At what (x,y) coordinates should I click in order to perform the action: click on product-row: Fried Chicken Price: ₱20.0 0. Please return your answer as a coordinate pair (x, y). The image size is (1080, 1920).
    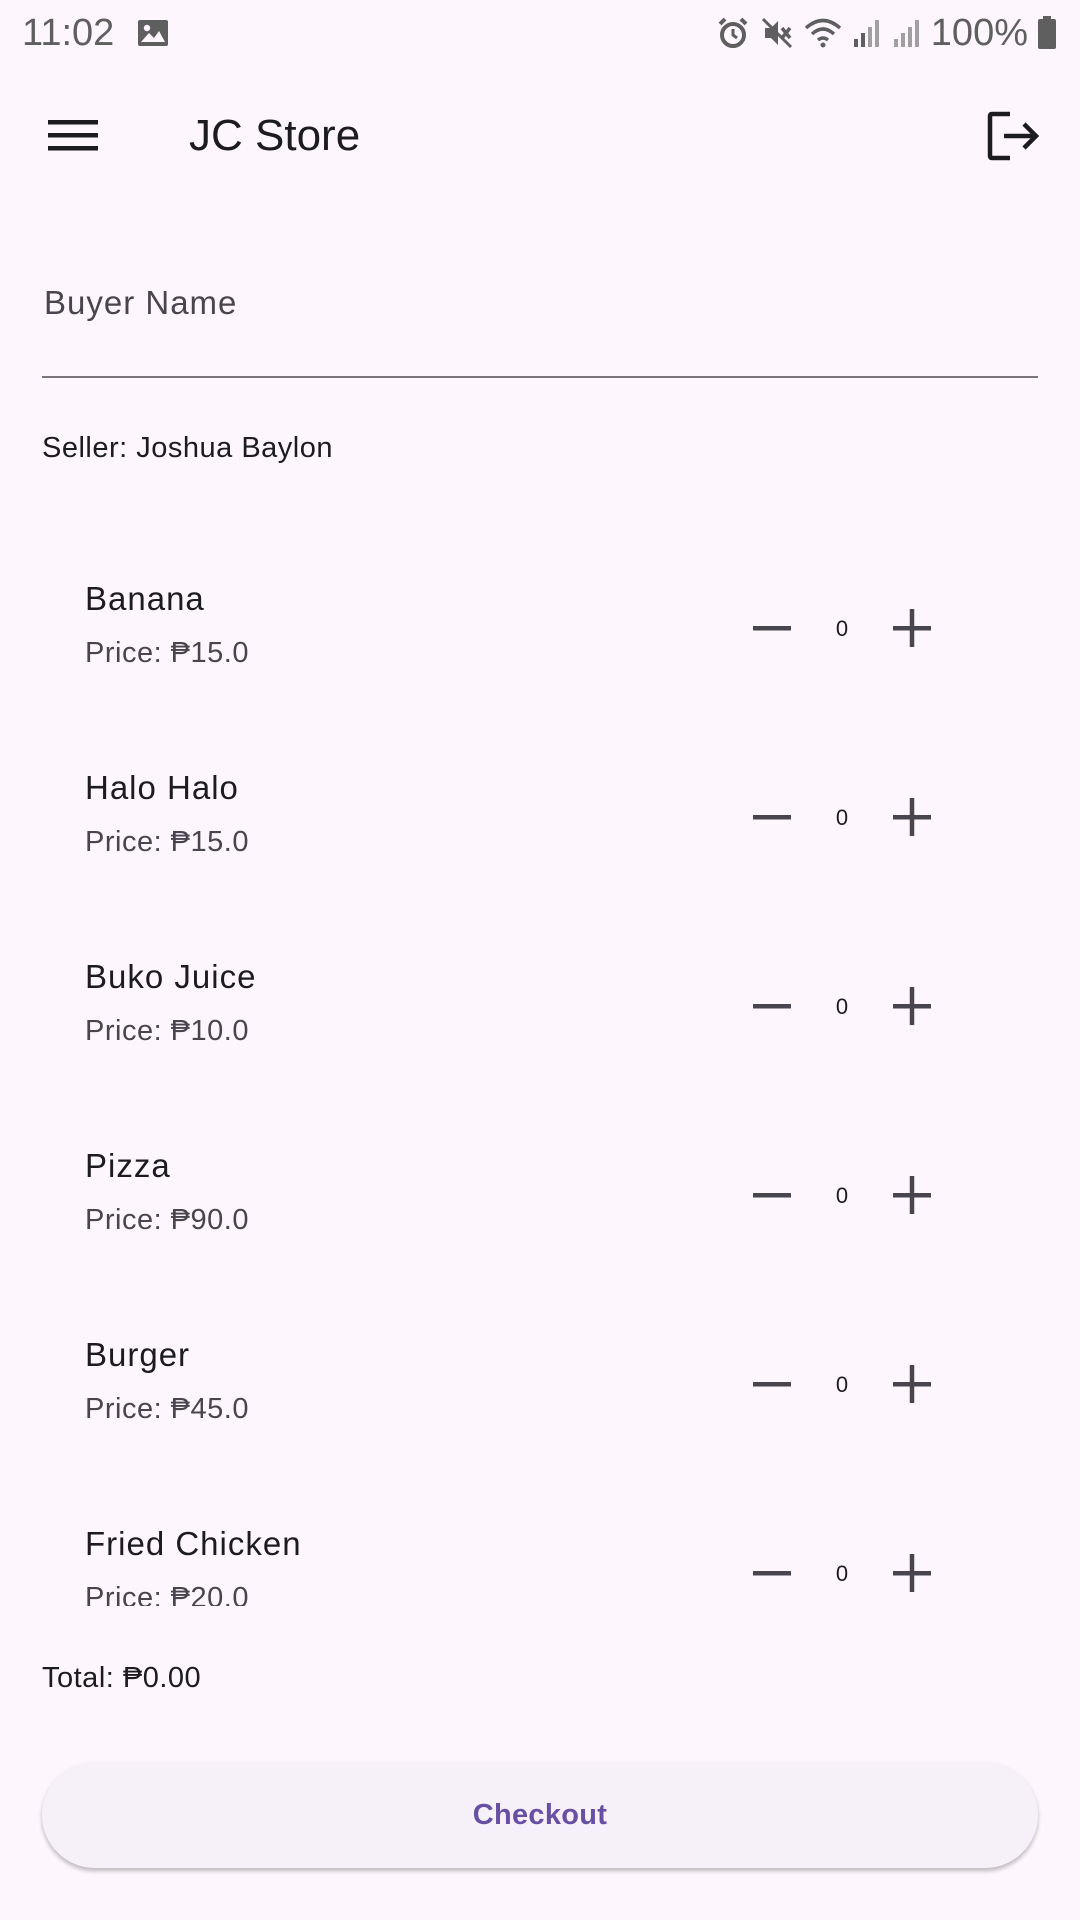
    Looking at the image, I should click on (540, 1545).